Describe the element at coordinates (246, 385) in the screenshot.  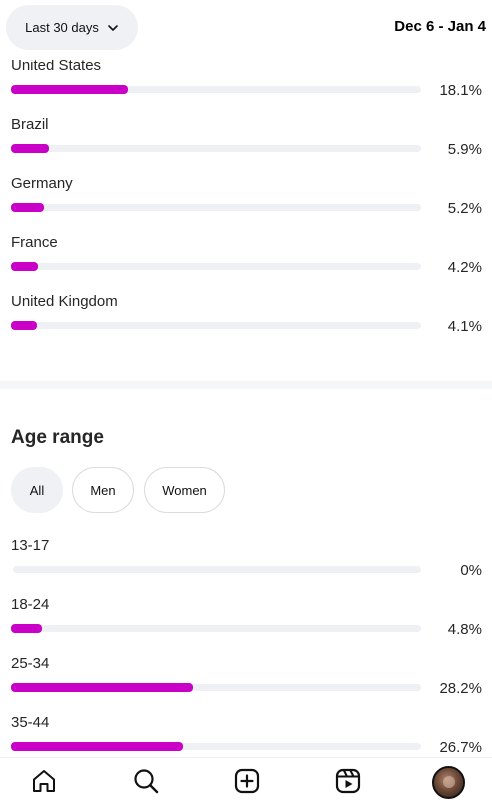
I see `section-divider` at that location.